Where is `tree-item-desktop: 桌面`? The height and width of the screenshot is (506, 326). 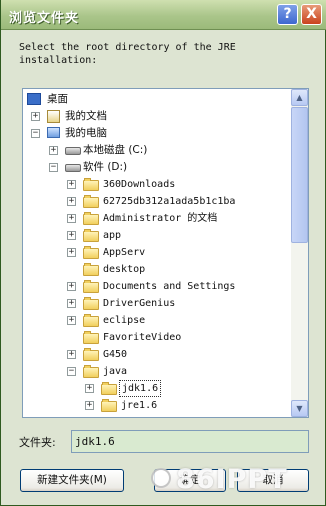 tree-item-desktop: 桌面 is located at coordinates (156, 99).